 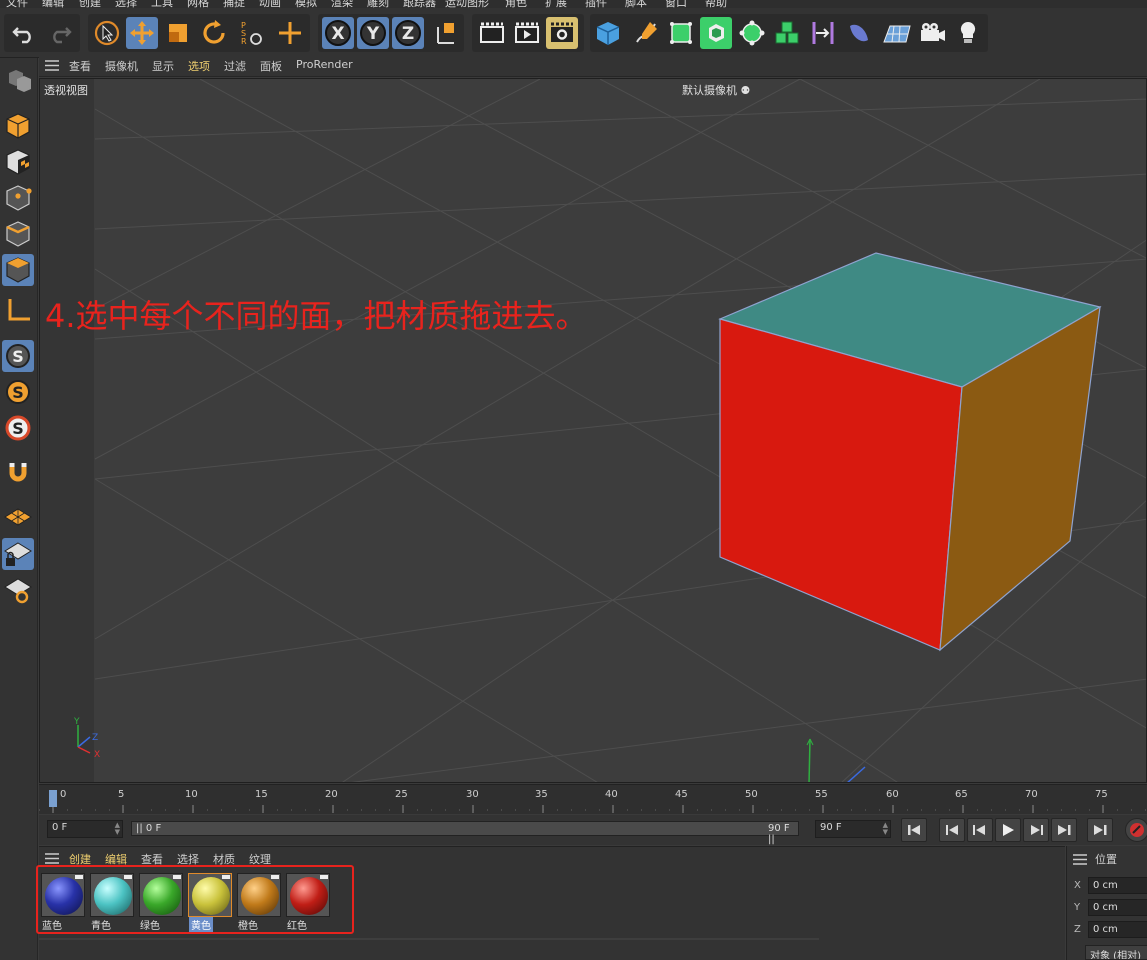 What do you see at coordinates (259, 902) in the screenshot?
I see `material-swatch-orange: 橙色` at bounding box center [259, 902].